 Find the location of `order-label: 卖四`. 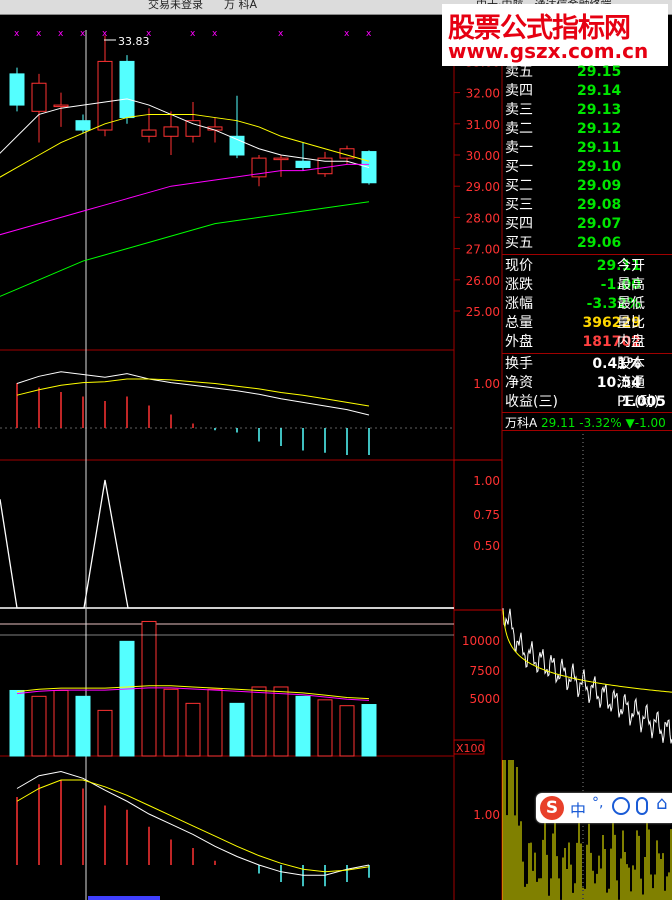

order-label: 卖四 is located at coordinates (519, 91).